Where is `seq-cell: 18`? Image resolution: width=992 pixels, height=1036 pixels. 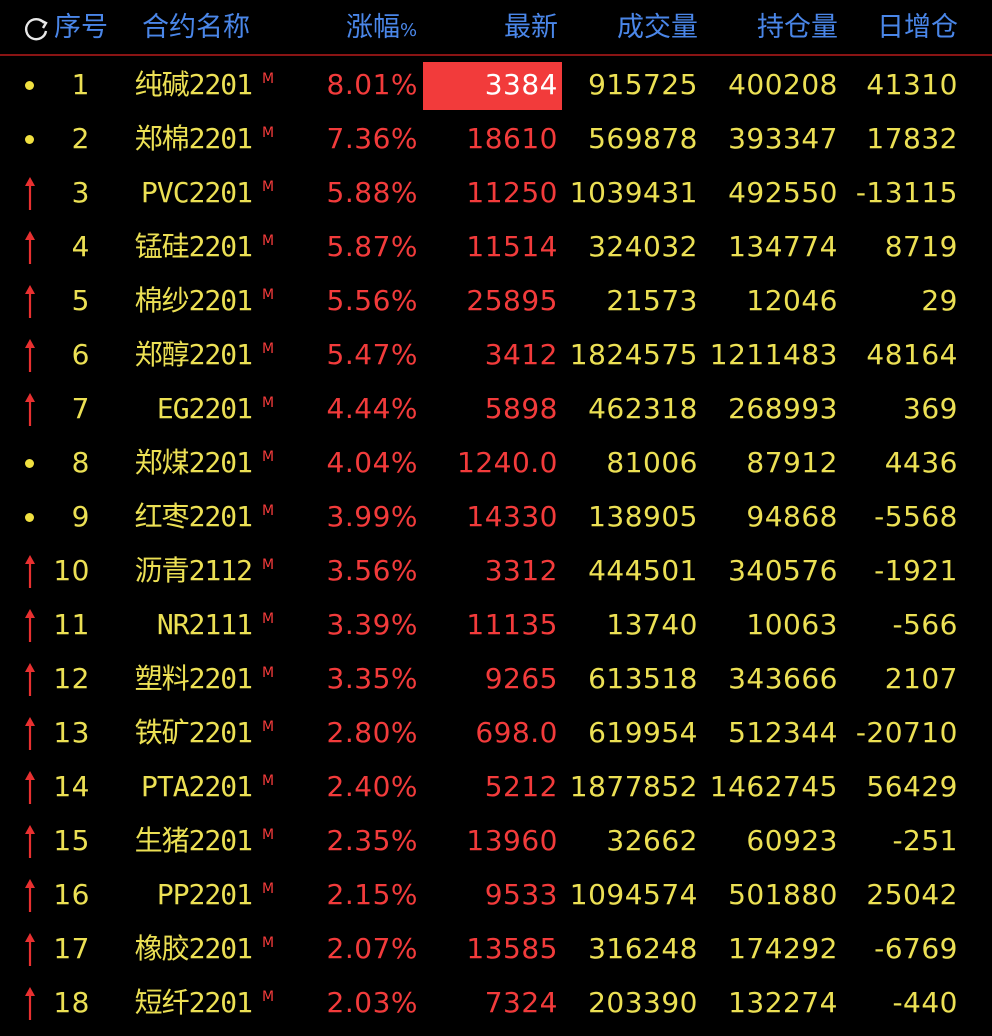
seq-cell: 18 is located at coordinates (71, 1002).